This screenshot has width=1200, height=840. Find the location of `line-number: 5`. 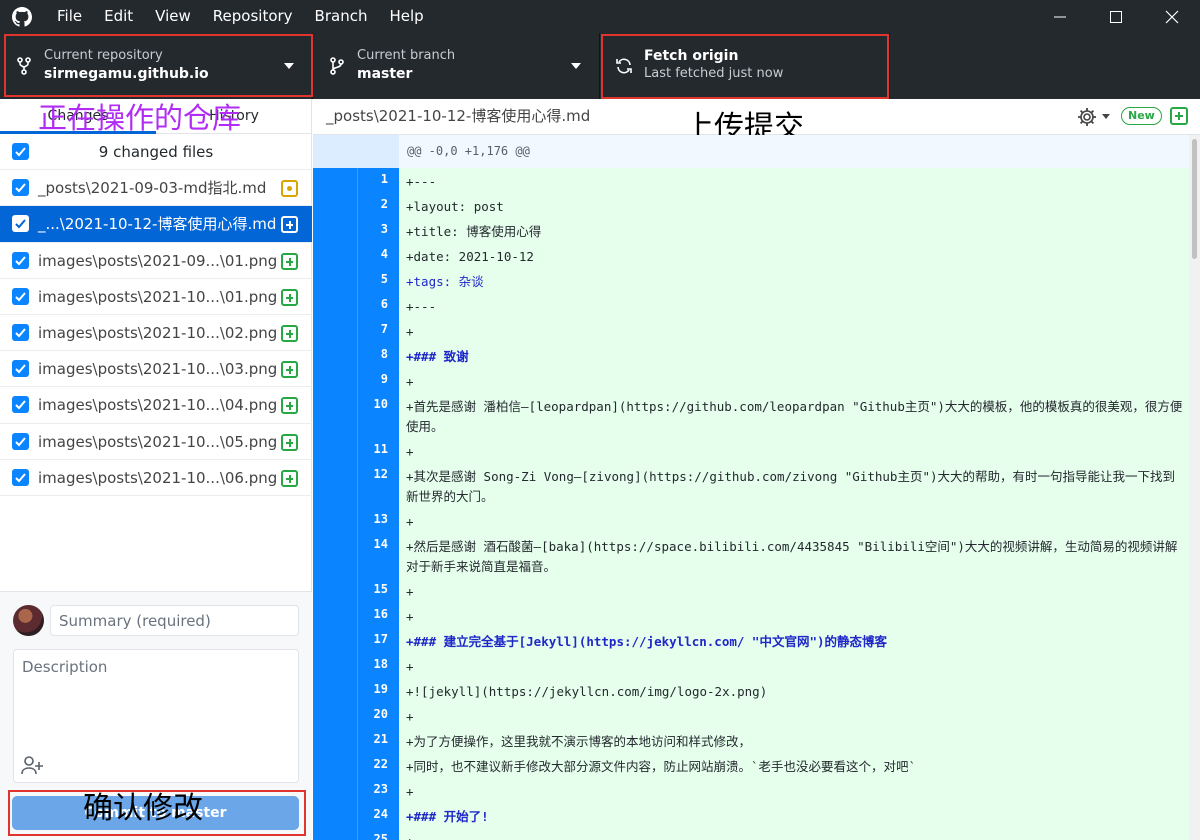

line-number: 5 is located at coordinates (384, 279).